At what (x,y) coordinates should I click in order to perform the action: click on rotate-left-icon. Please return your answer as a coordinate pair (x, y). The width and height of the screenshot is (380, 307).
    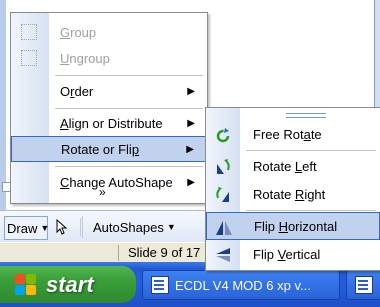
    Looking at the image, I should click on (223, 166).